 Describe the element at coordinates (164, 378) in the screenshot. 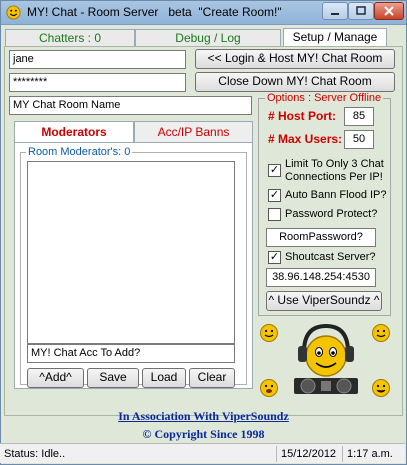

I see `load-moderators-button: Load` at that location.